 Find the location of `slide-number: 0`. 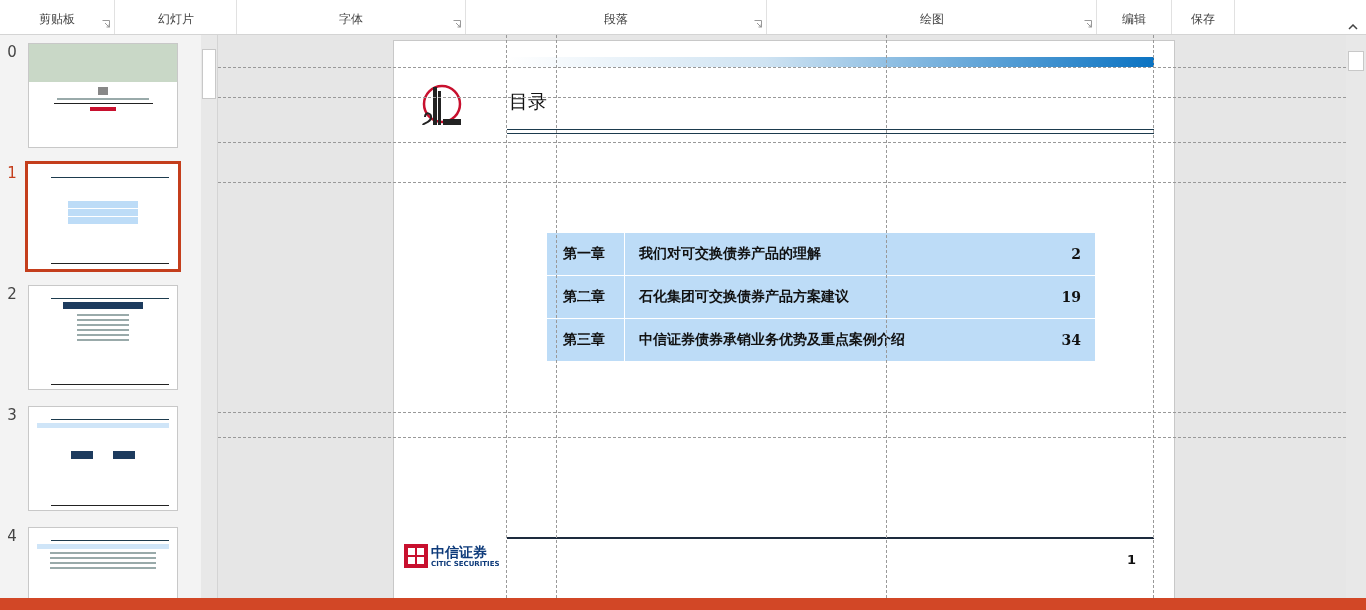

slide-number: 0 is located at coordinates (12, 53).